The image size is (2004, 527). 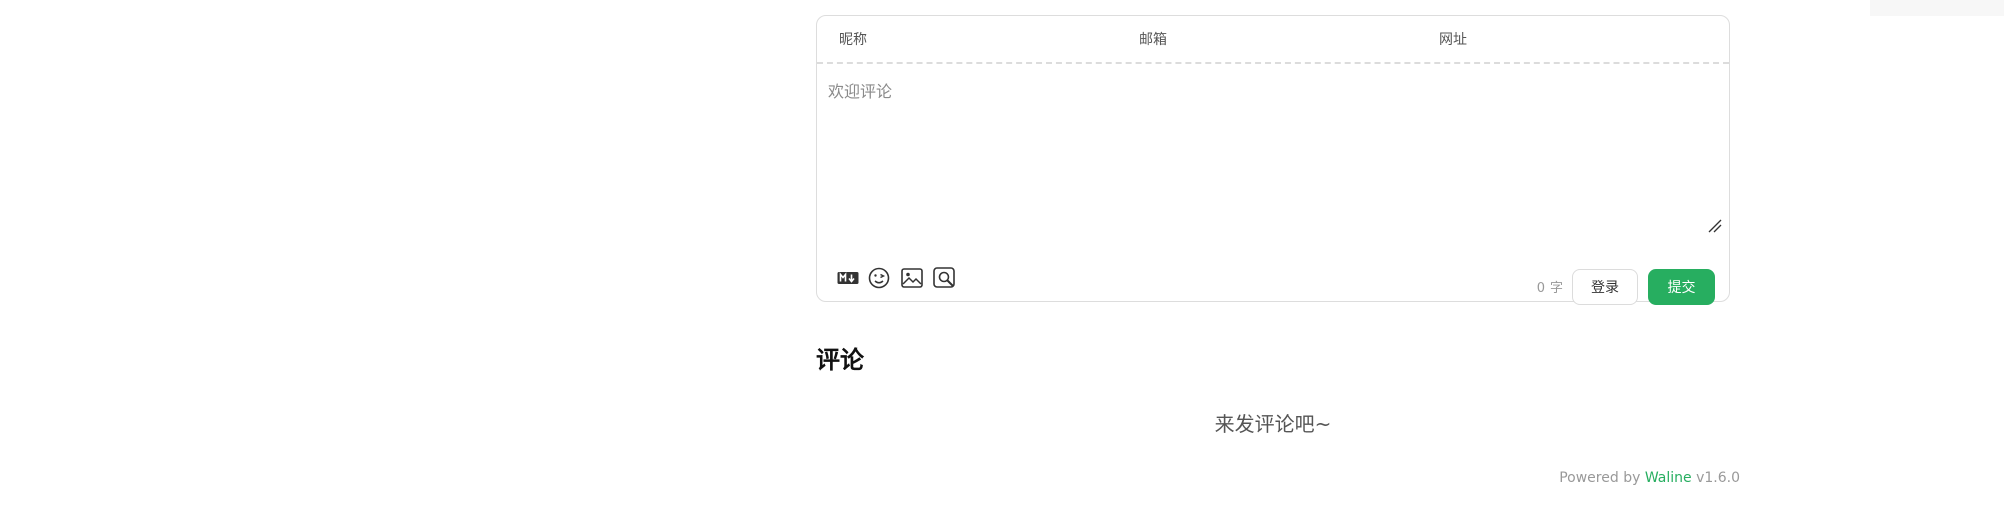 I want to click on powered-by: Powered by Waline v1.6.0, so click(x=1649, y=478).